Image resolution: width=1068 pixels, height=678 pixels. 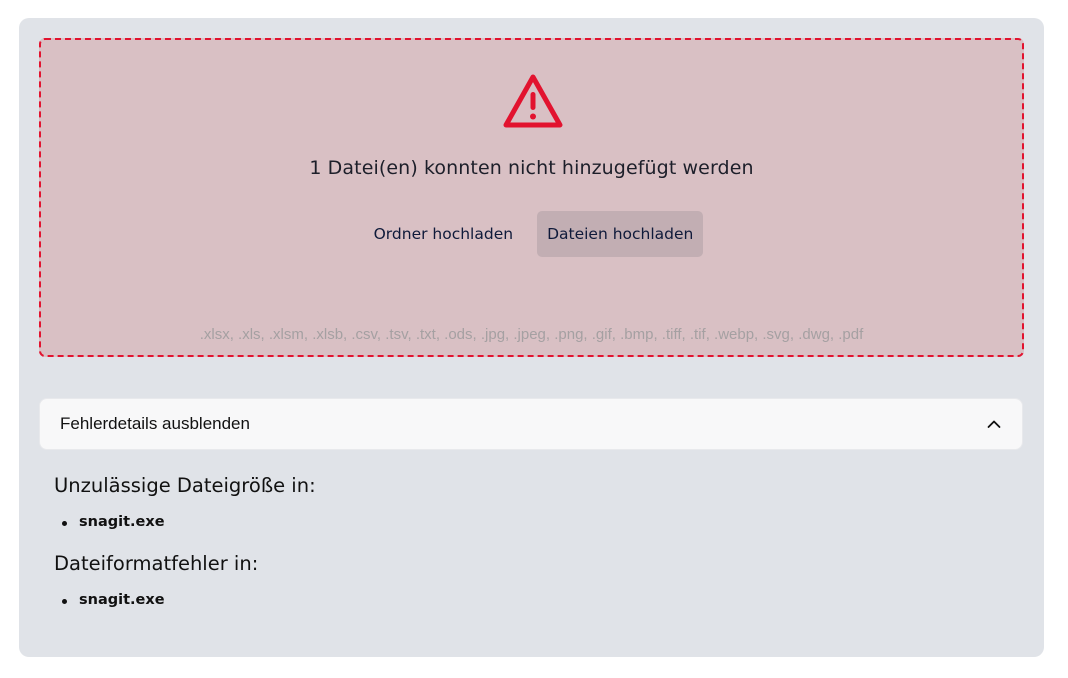 What do you see at coordinates (533, 101) in the screenshot?
I see `warning-triangle-icon` at bounding box center [533, 101].